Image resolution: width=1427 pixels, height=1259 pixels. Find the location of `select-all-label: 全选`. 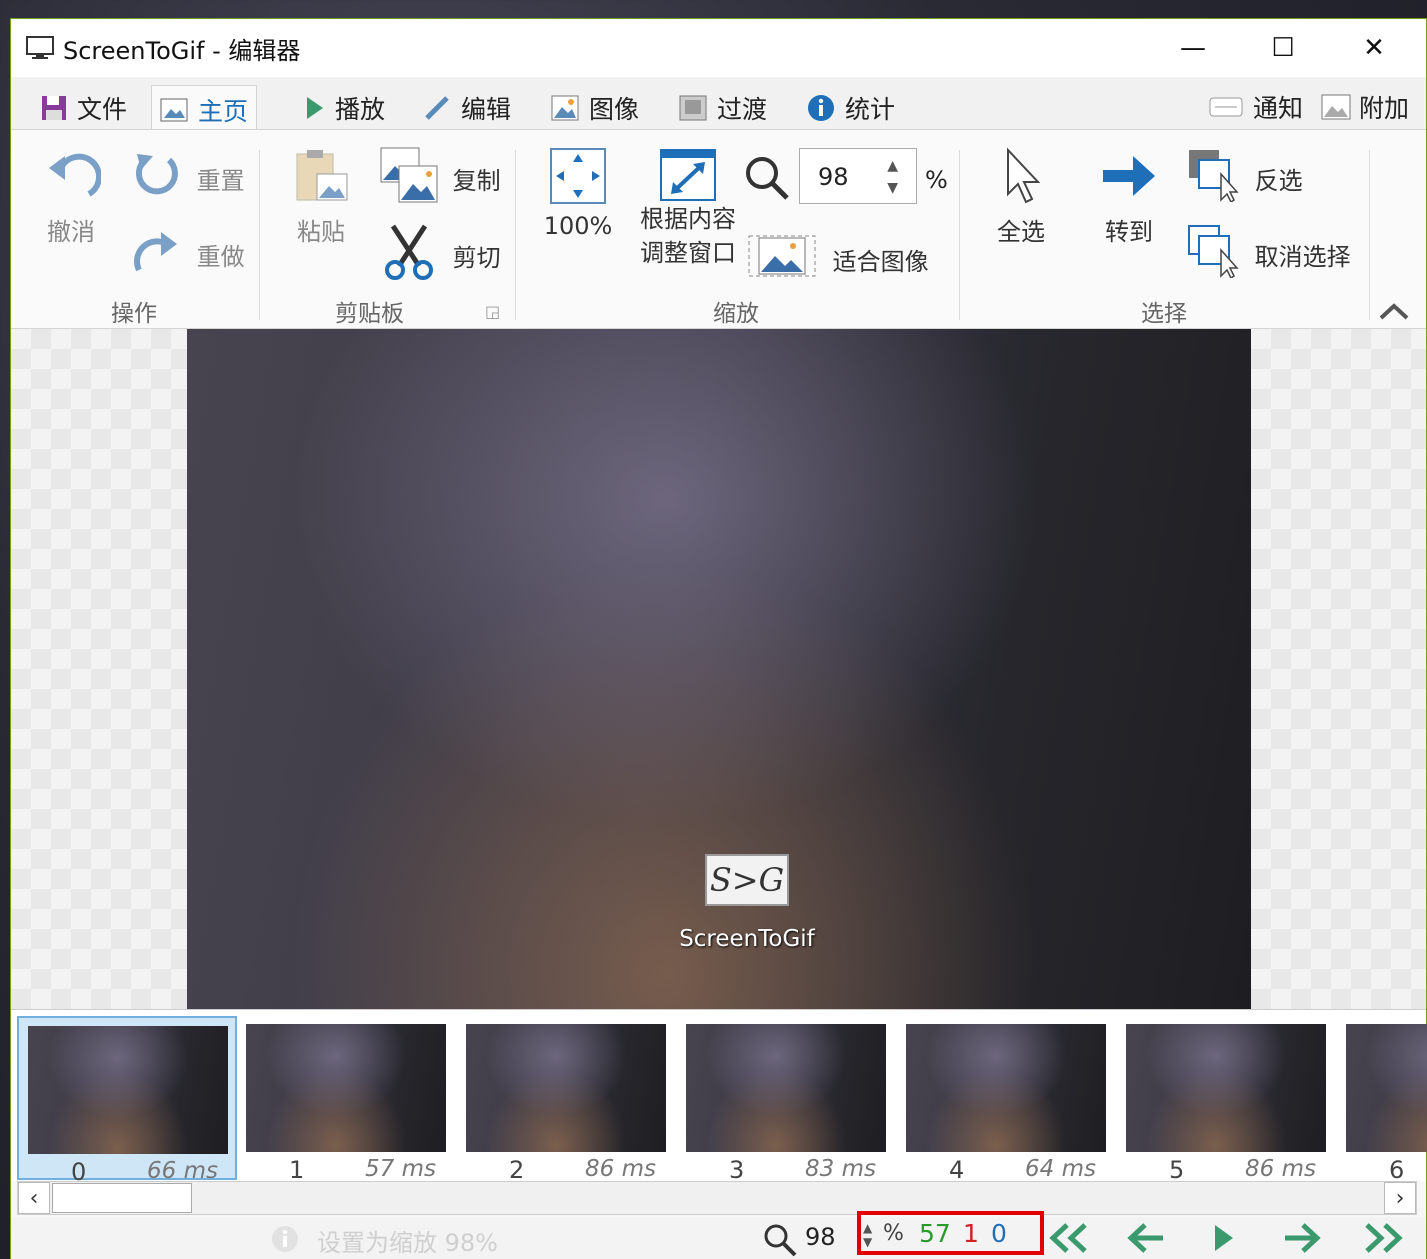

select-all-label: 全选 is located at coordinates (1021, 232).